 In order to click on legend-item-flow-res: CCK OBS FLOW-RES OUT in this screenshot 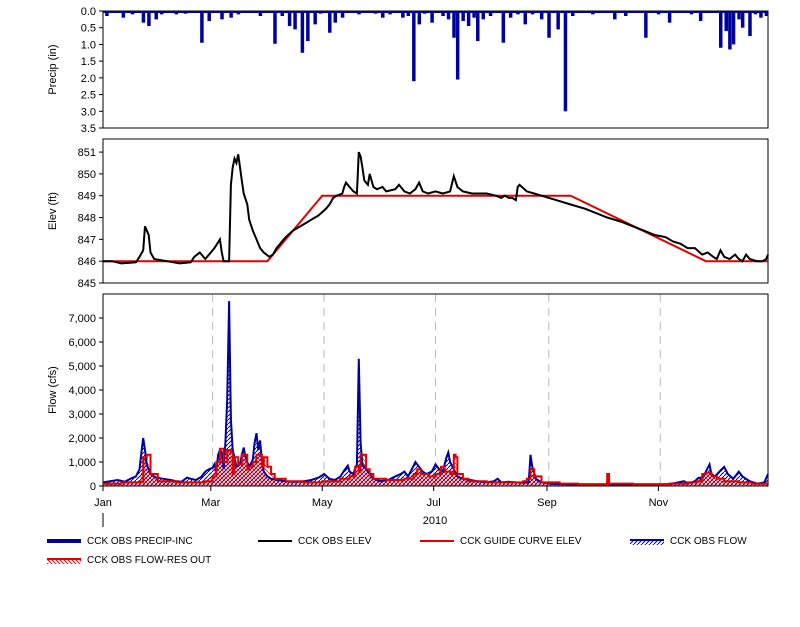, I will do `click(129, 560)`.